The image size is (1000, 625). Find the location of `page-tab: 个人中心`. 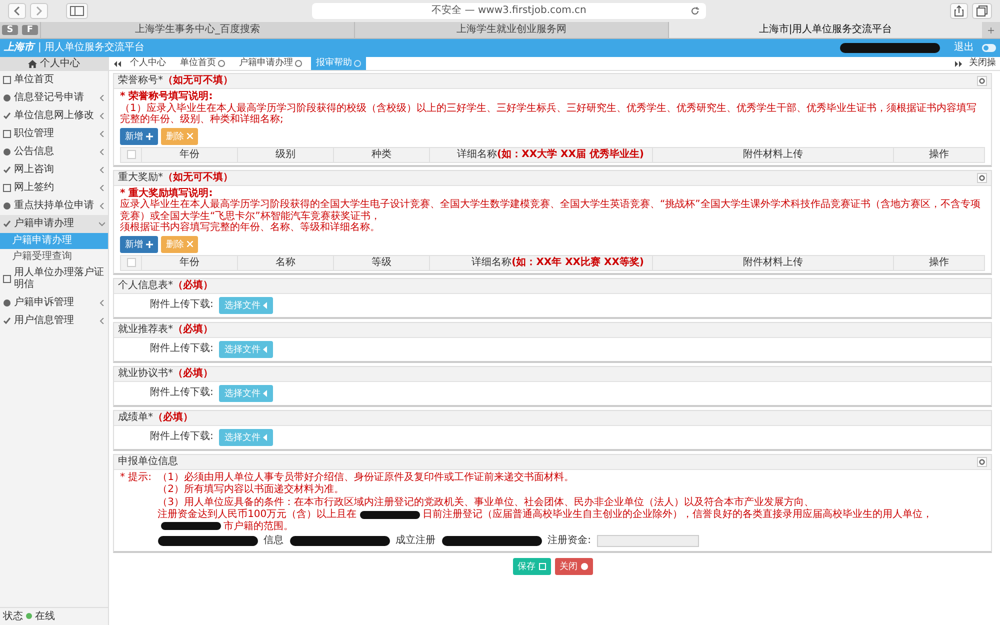

page-tab: 个人中心 is located at coordinates (148, 63).